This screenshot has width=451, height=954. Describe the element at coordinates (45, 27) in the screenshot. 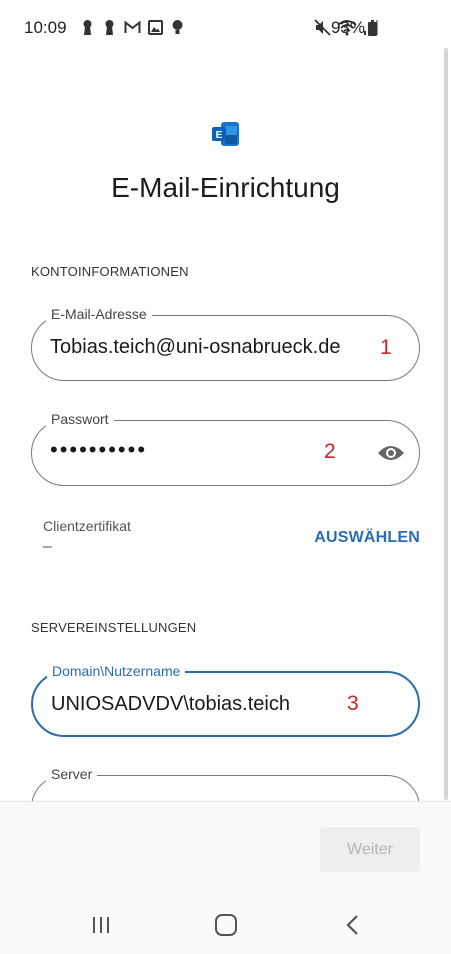

I see `status-time: 10:09` at that location.